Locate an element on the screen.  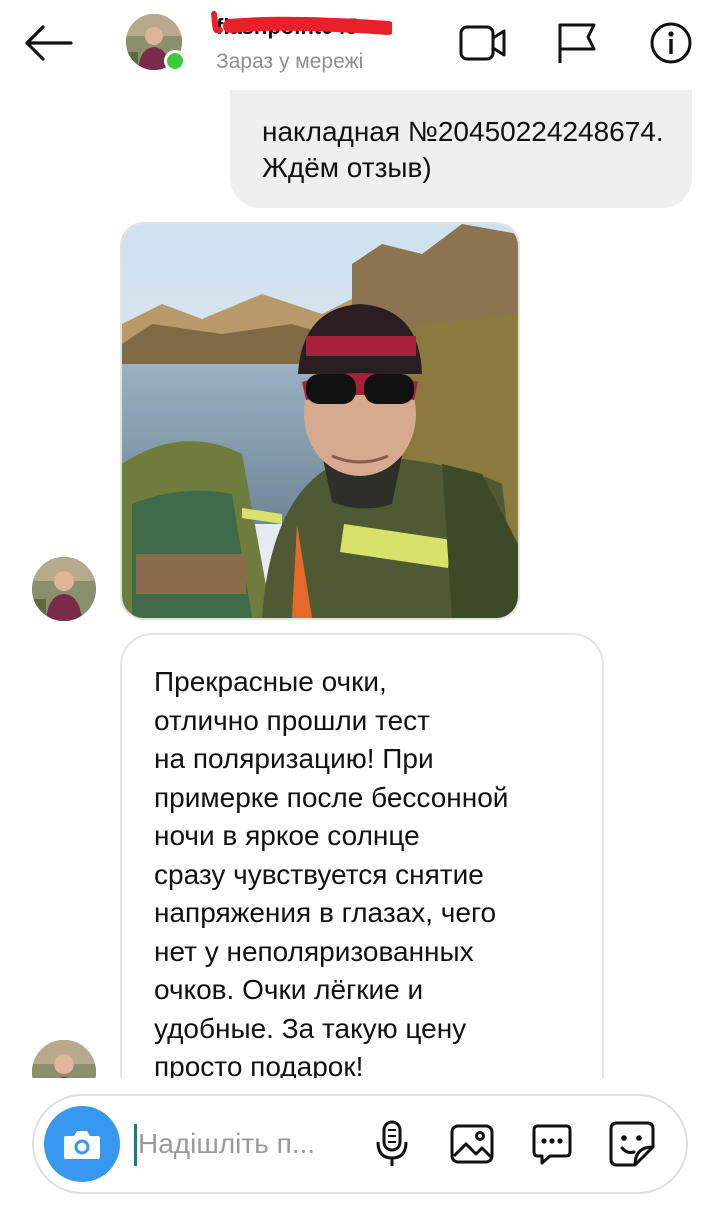
online-status-dot is located at coordinates (175, 61).